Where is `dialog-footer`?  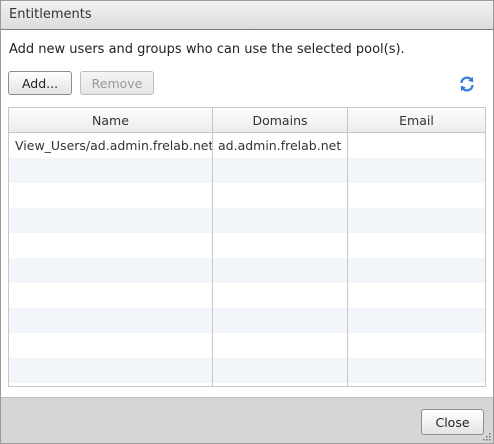 dialog-footer is located at coordinates (247, 420).